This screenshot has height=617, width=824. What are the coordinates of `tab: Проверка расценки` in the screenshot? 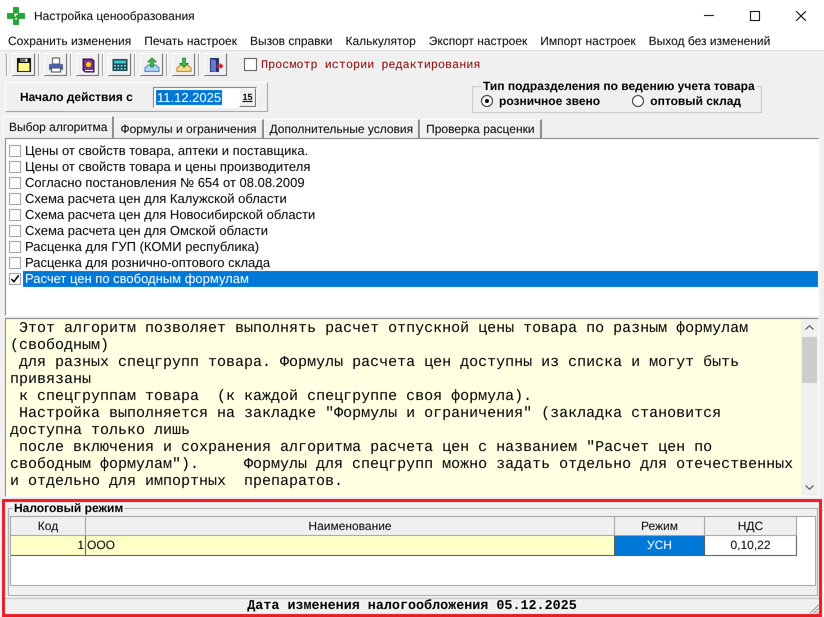 It's located at (481, 128).